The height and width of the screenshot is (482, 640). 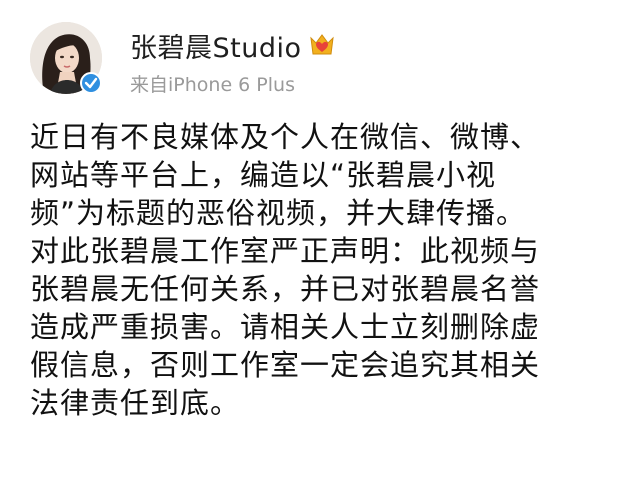 I want to click on post-header: 张碧晨Studio 来自iPhone 6 Plus, so click(x=320, y=61).